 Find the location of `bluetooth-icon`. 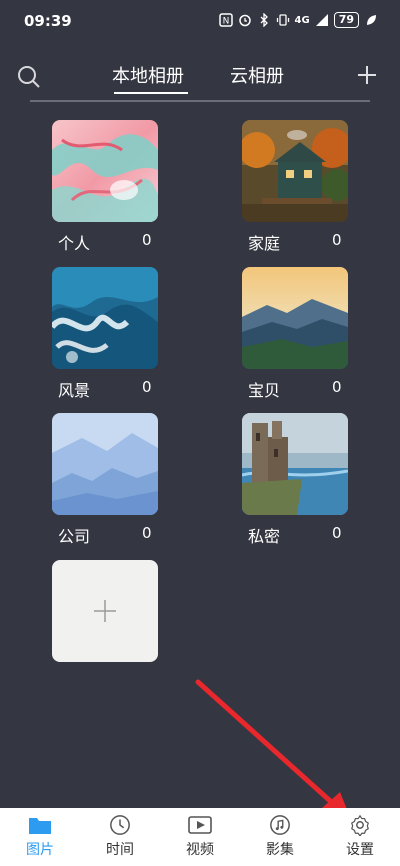

bluetooth-icon is located at coordinates (264, 20).